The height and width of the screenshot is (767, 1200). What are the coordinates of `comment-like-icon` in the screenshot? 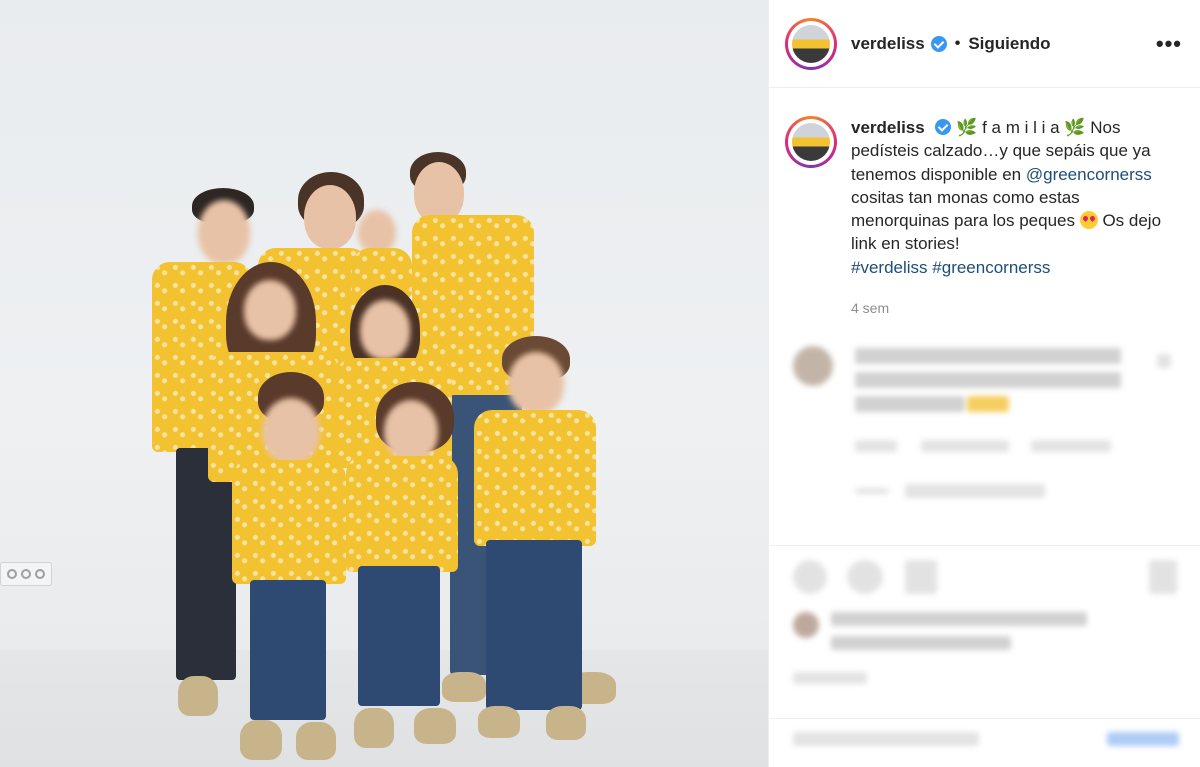 It's located at (1164, 361).